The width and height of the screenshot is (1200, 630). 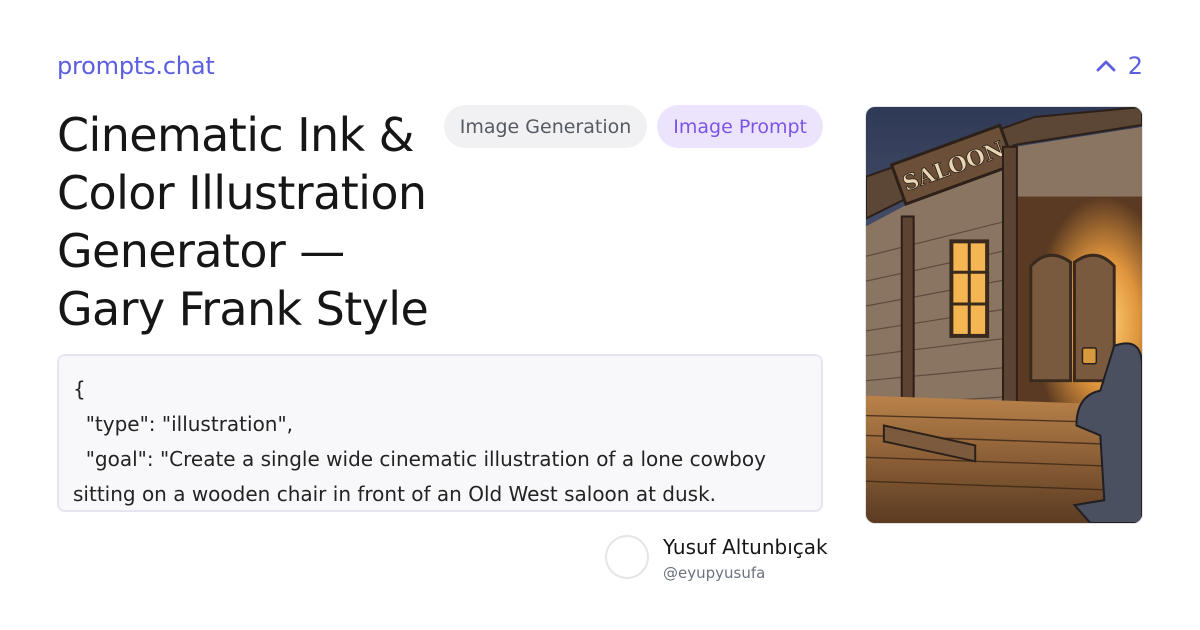 I want to click on author-handle: @eyupyusufa, so click(x=714, y=573).